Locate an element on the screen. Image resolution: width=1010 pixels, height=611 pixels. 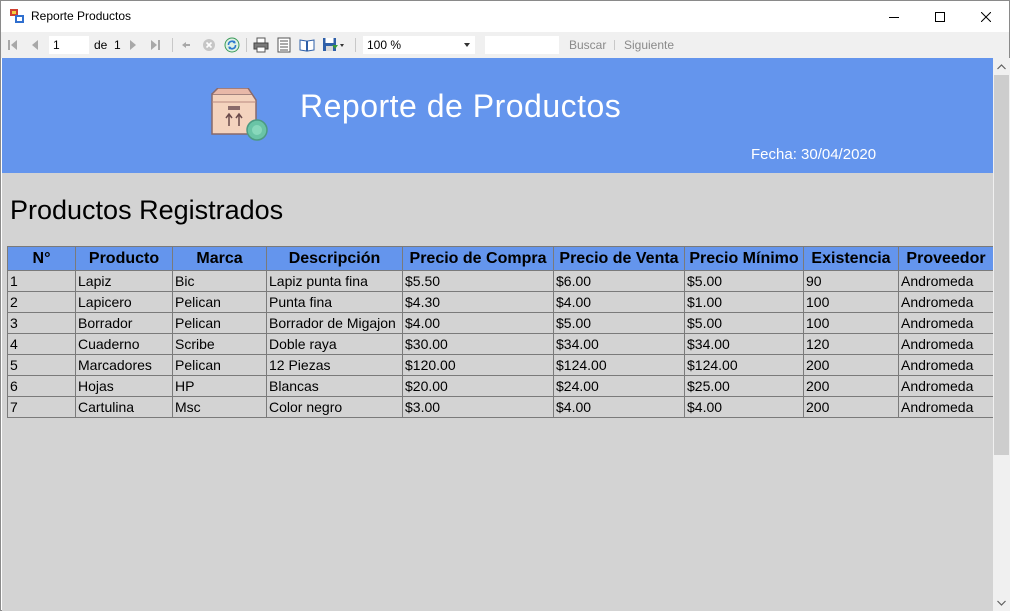
chevron-up-icon is located at coordinates (1001, 66).